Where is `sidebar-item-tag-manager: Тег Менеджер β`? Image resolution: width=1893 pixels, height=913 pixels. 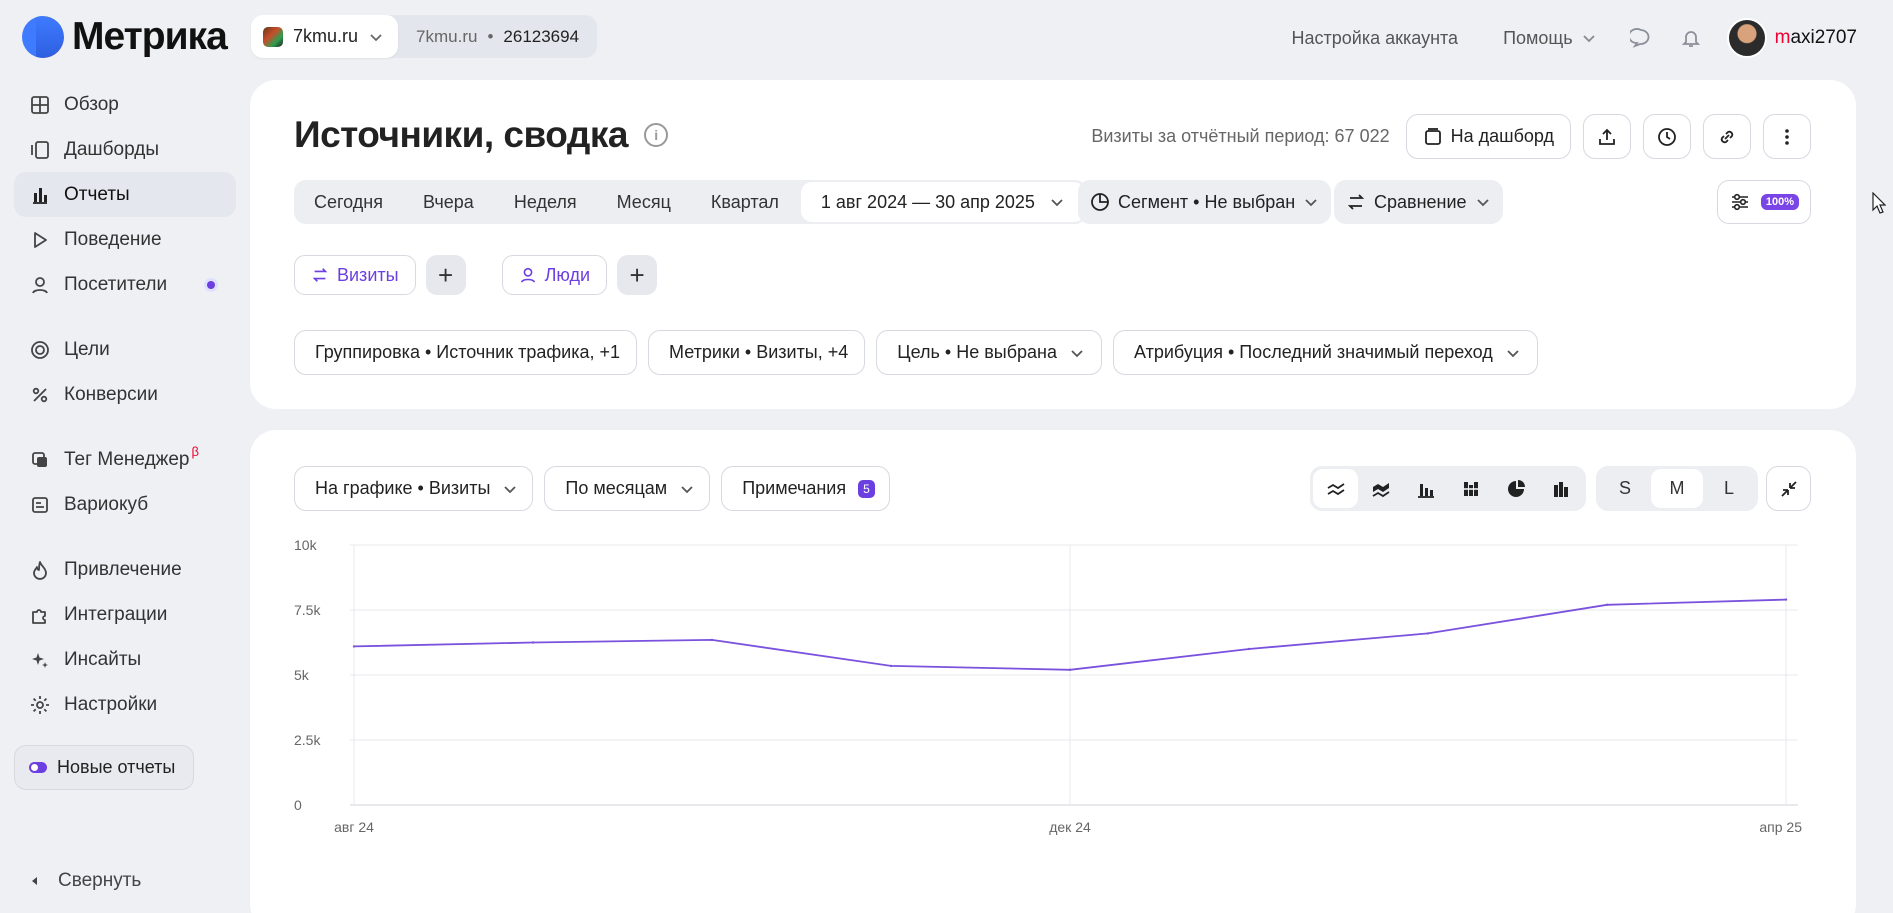
sidebar-item-tag-manager: Тег Менеджер β is located at coordinates (125, 459).